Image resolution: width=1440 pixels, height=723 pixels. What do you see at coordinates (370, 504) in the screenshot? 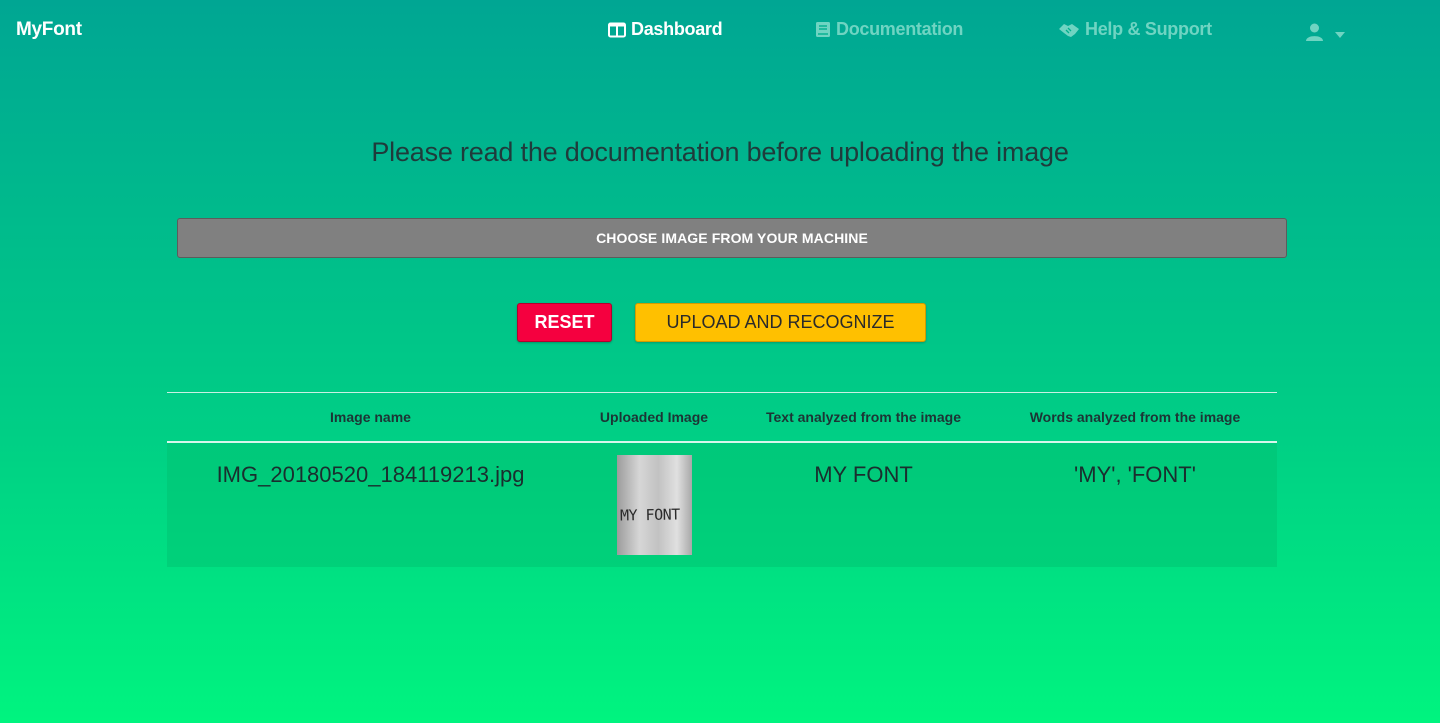
I see `cell-image-name: IMG_20180520_184119213.jpg` at bounding box center [370, 504].